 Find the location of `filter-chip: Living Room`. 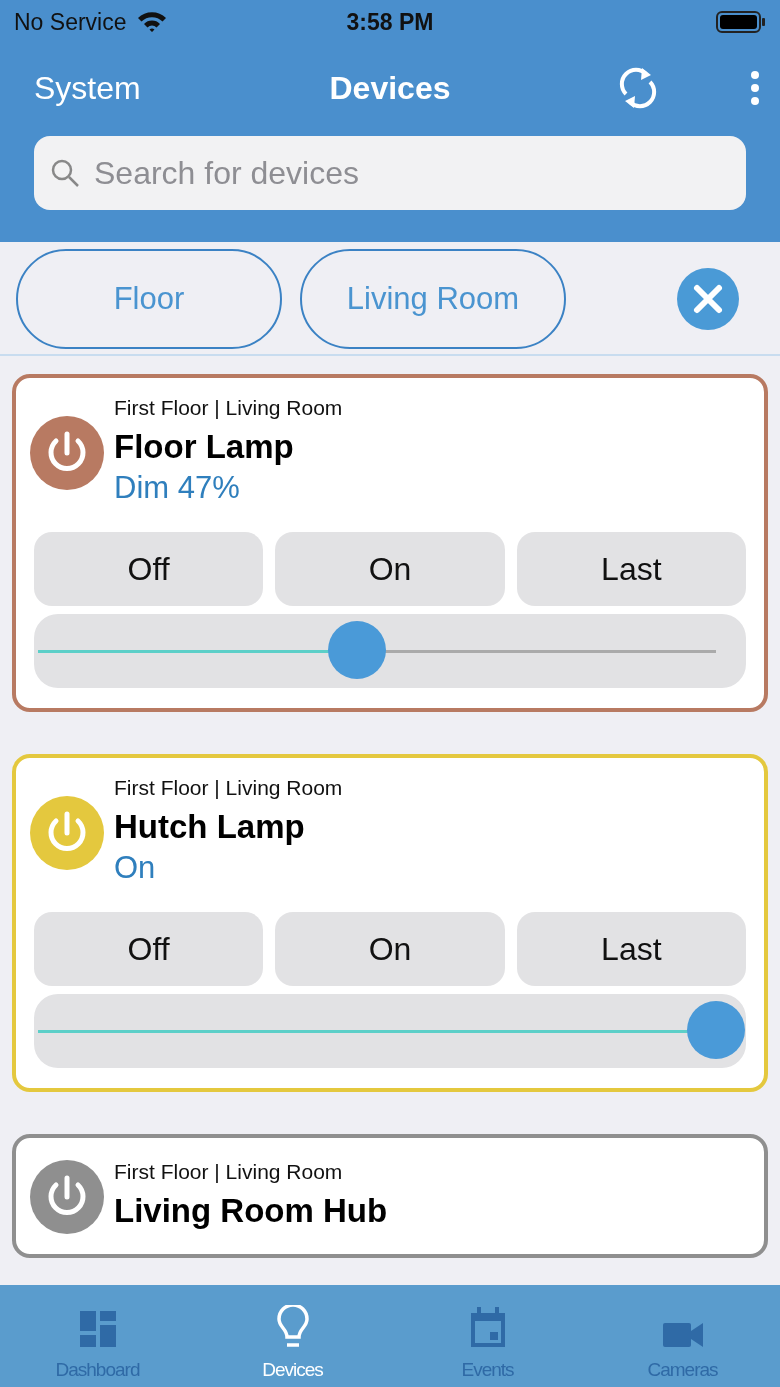

filter-chip: Living Room is located at coordinates (433, 299).